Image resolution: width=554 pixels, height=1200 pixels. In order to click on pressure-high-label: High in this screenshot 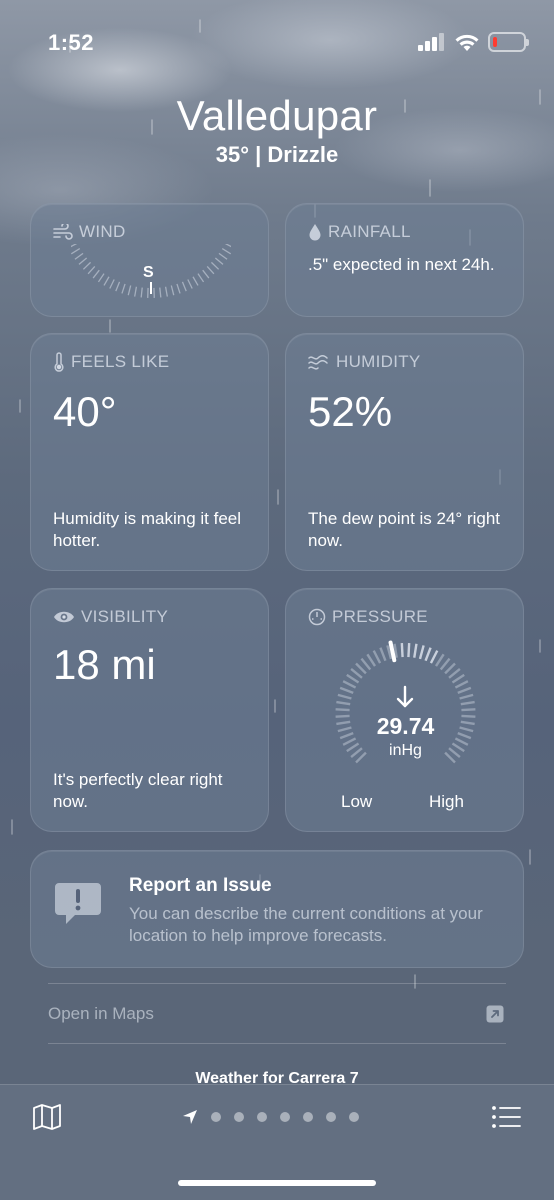, I will do `click(446, 801)`.